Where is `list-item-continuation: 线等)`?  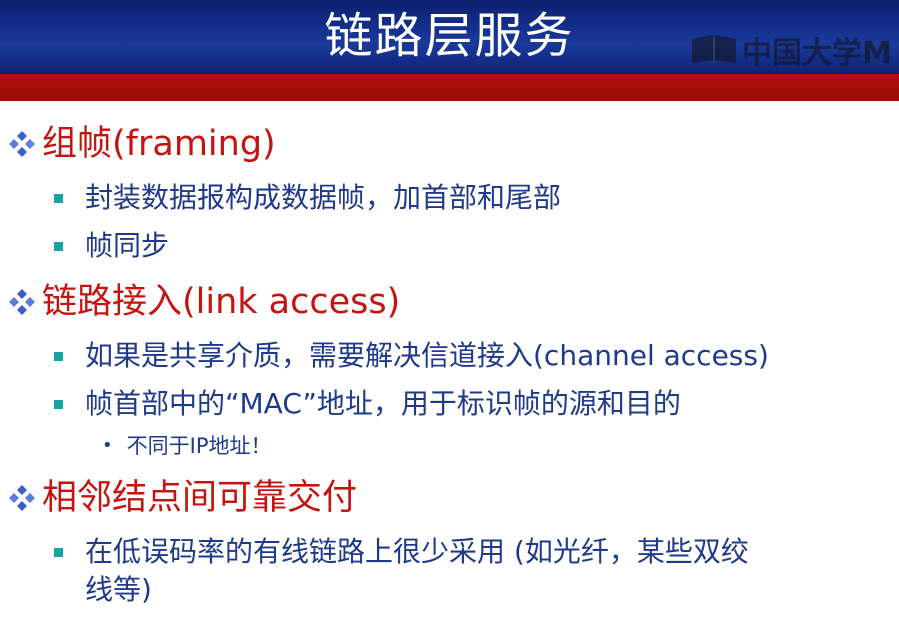
list-item-continuation: 线等) is located at coordinates (118, 589).